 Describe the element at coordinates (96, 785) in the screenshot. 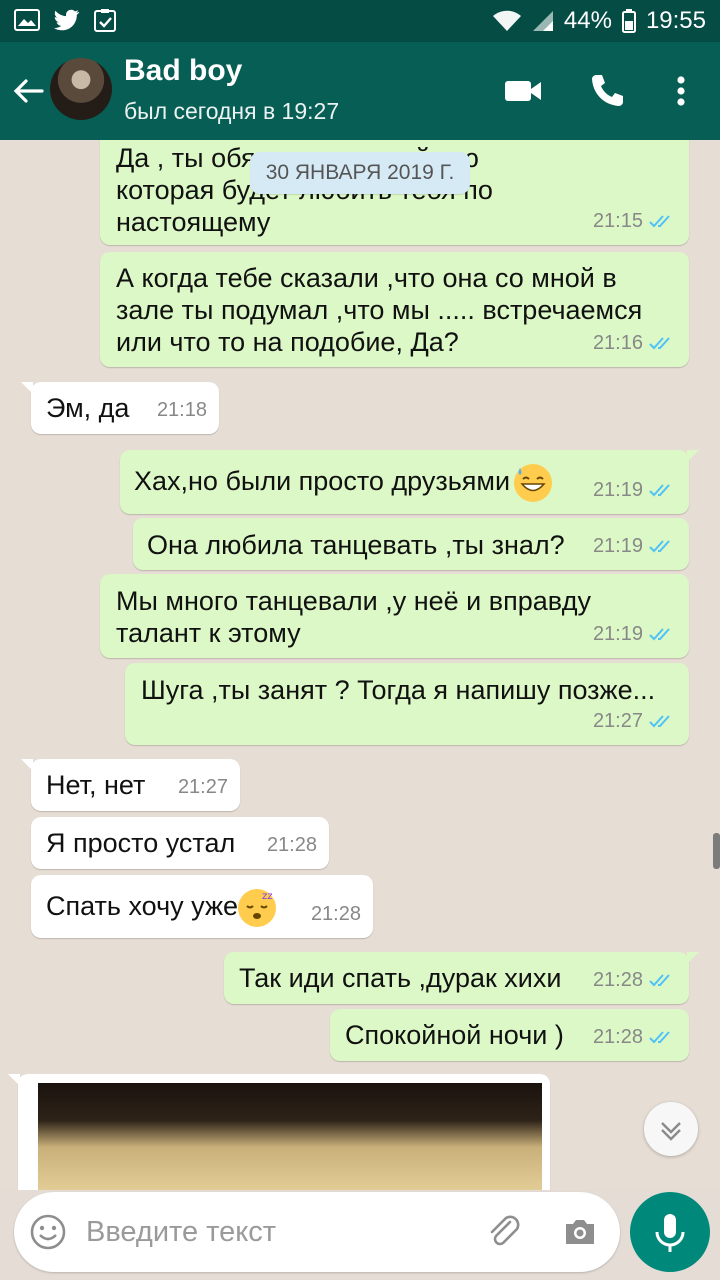

I see `message-text: Нет, нет` at that location.